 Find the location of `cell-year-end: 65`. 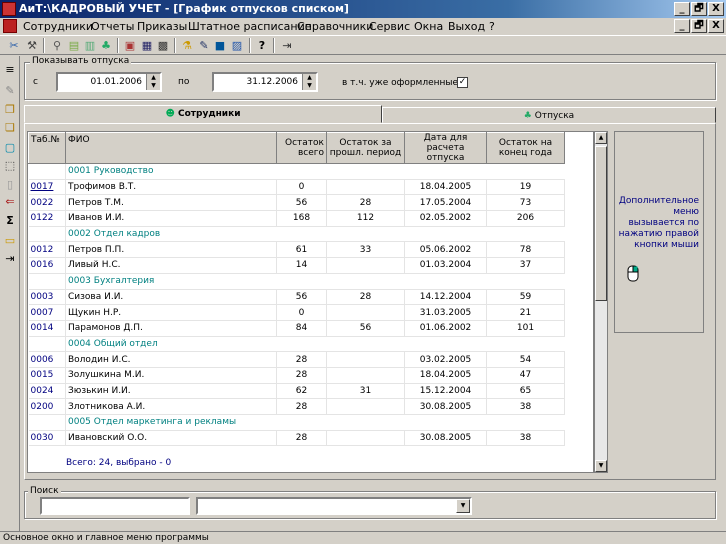

cell-year-end: 65 is located at coordinates (525, 391).